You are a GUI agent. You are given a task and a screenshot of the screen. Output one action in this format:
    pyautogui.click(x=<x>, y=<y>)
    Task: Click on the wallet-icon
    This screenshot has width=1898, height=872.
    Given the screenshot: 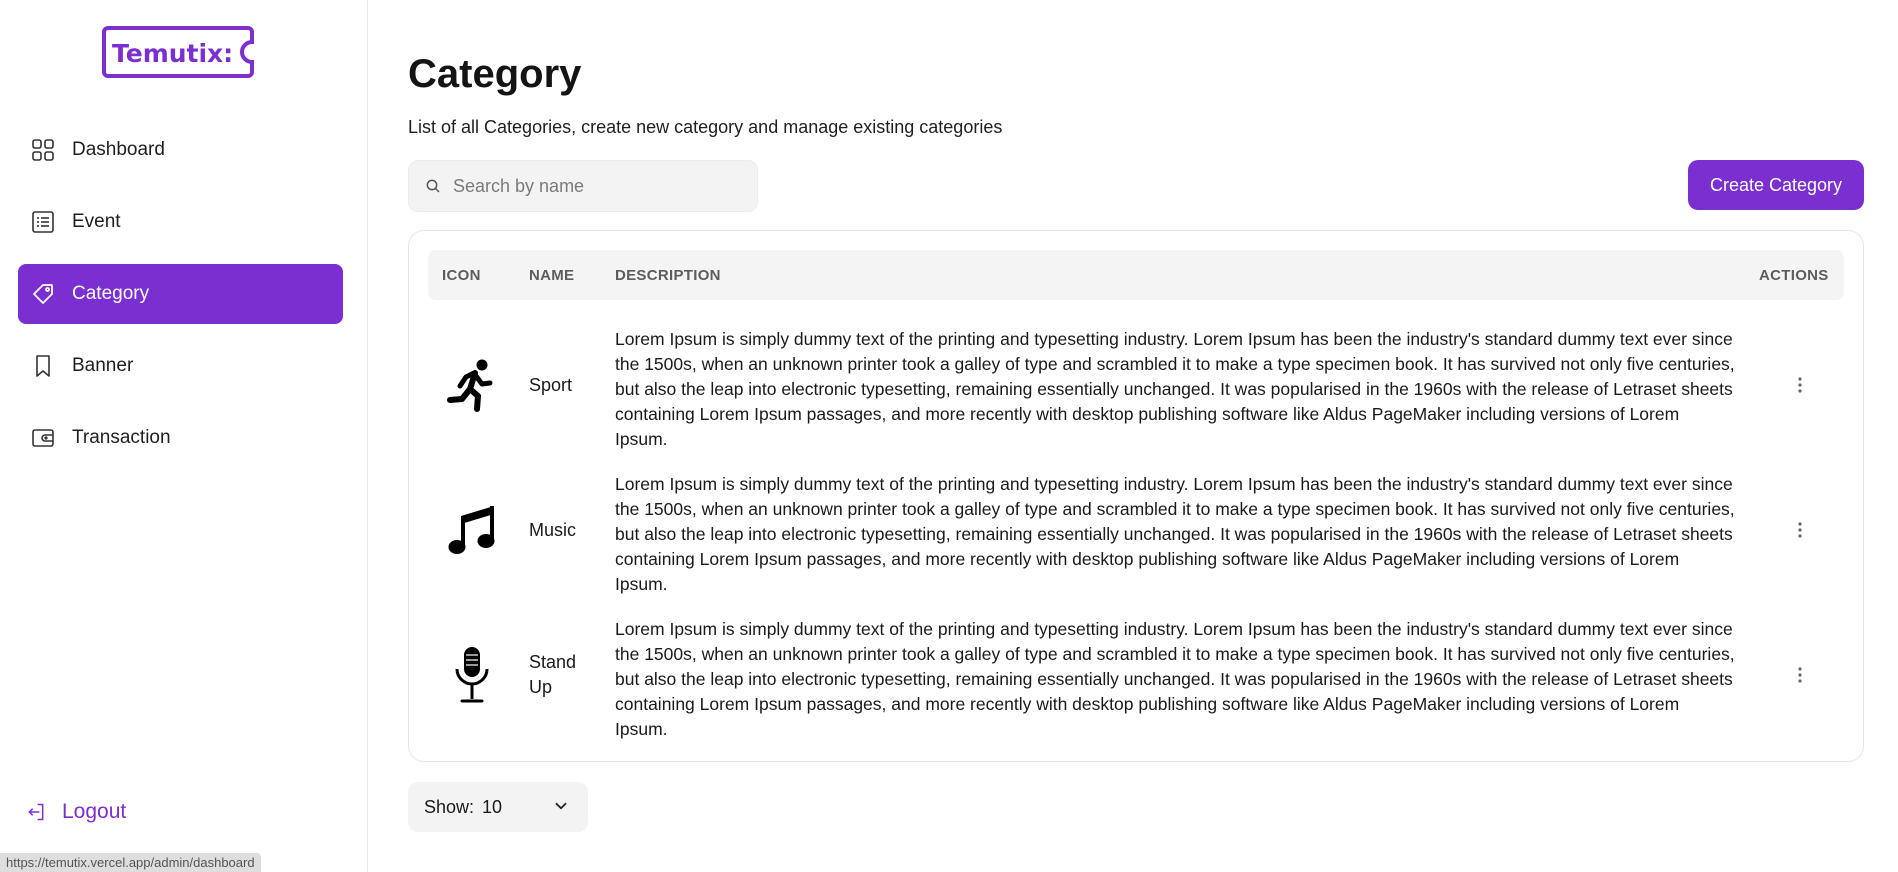 What is the action you would take?
    pyautogui.click(x=43, y=438)
    